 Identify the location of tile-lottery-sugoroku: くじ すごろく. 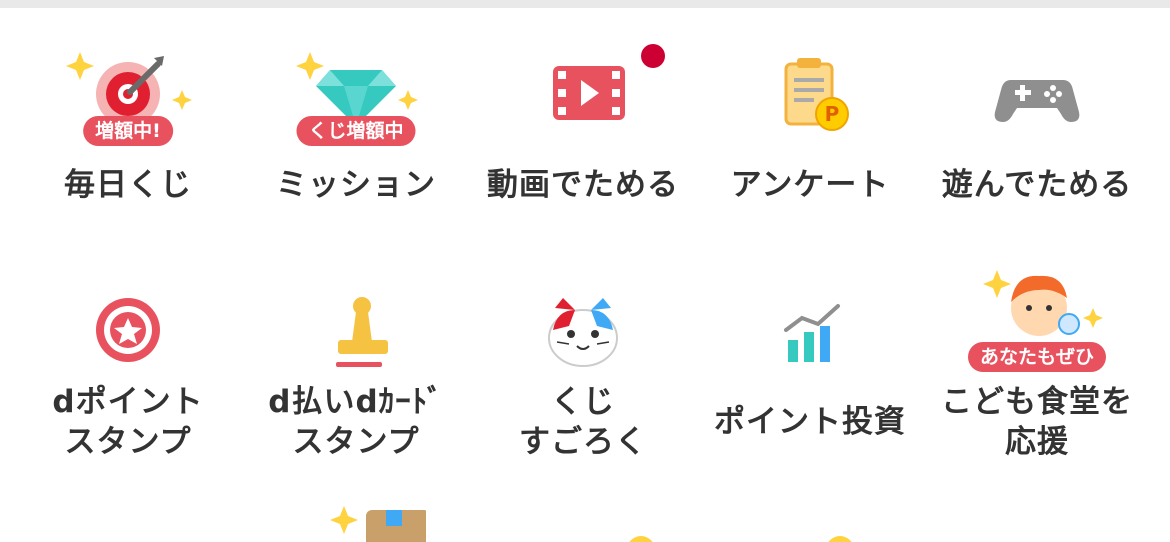
(583, 370).